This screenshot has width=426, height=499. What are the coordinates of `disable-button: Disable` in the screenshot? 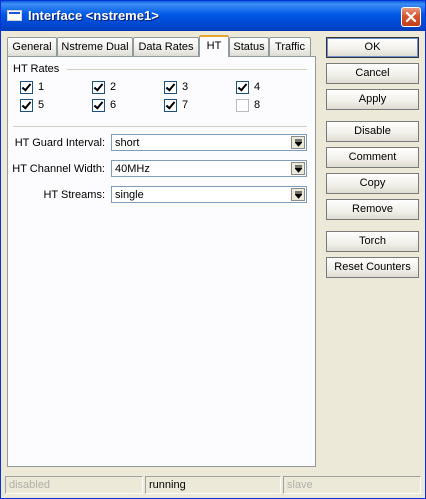 It's located at (372, 131).